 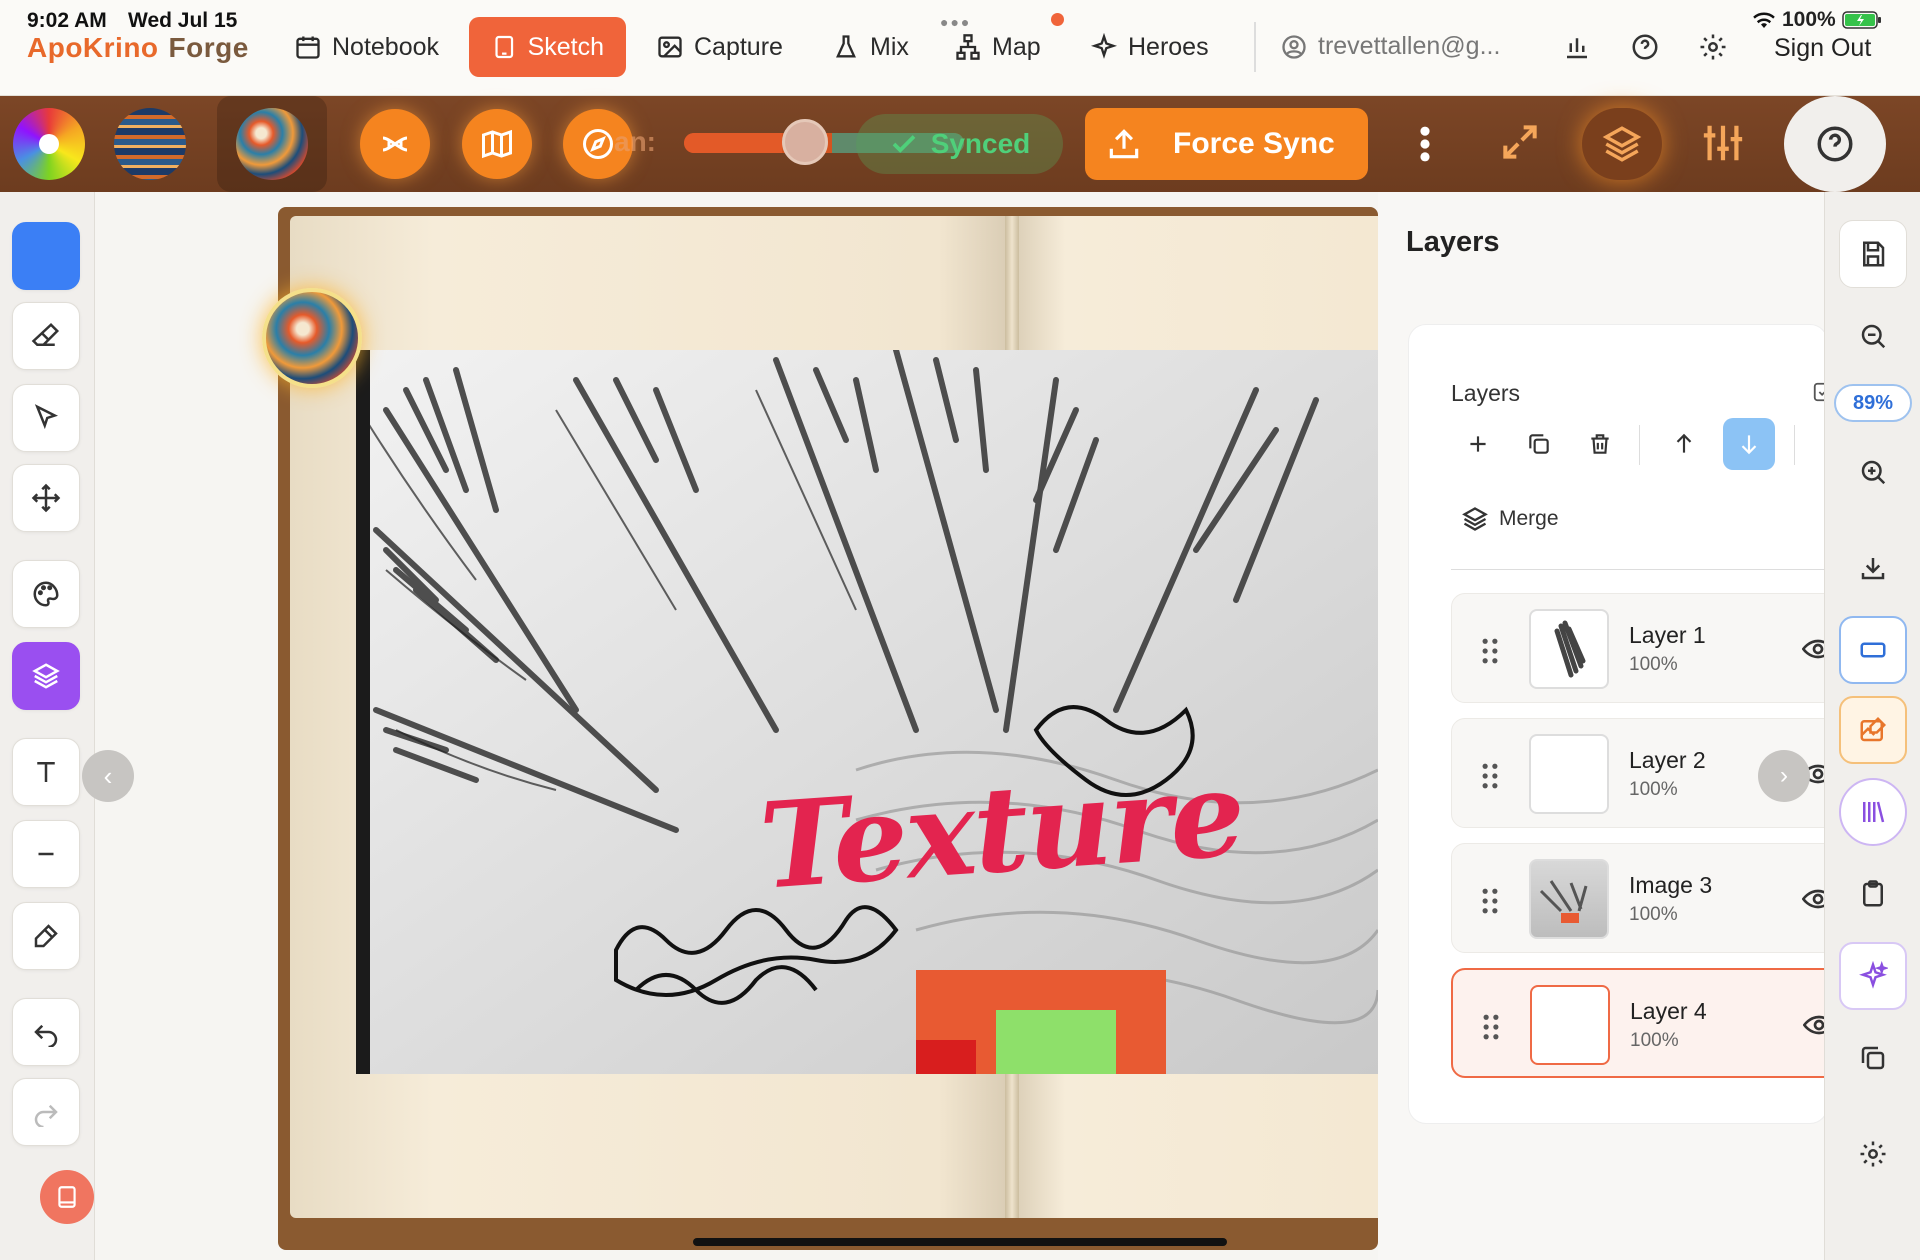 I want to click on move-tool, so click(x=46, y=498).